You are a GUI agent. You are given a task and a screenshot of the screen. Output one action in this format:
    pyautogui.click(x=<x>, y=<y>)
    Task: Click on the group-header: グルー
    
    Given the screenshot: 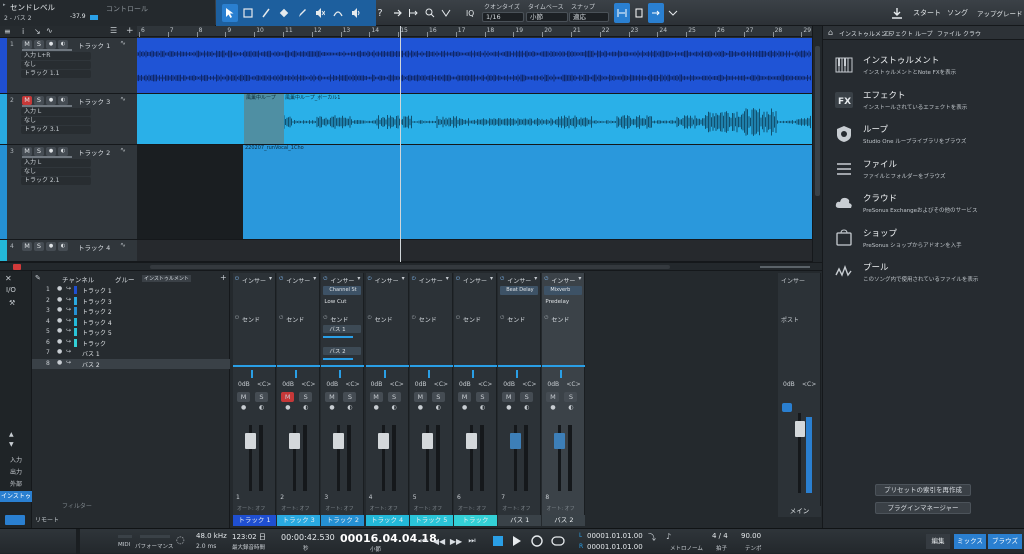 What is the action you would take?
    pyautogui.click(x=125, y=279)
    